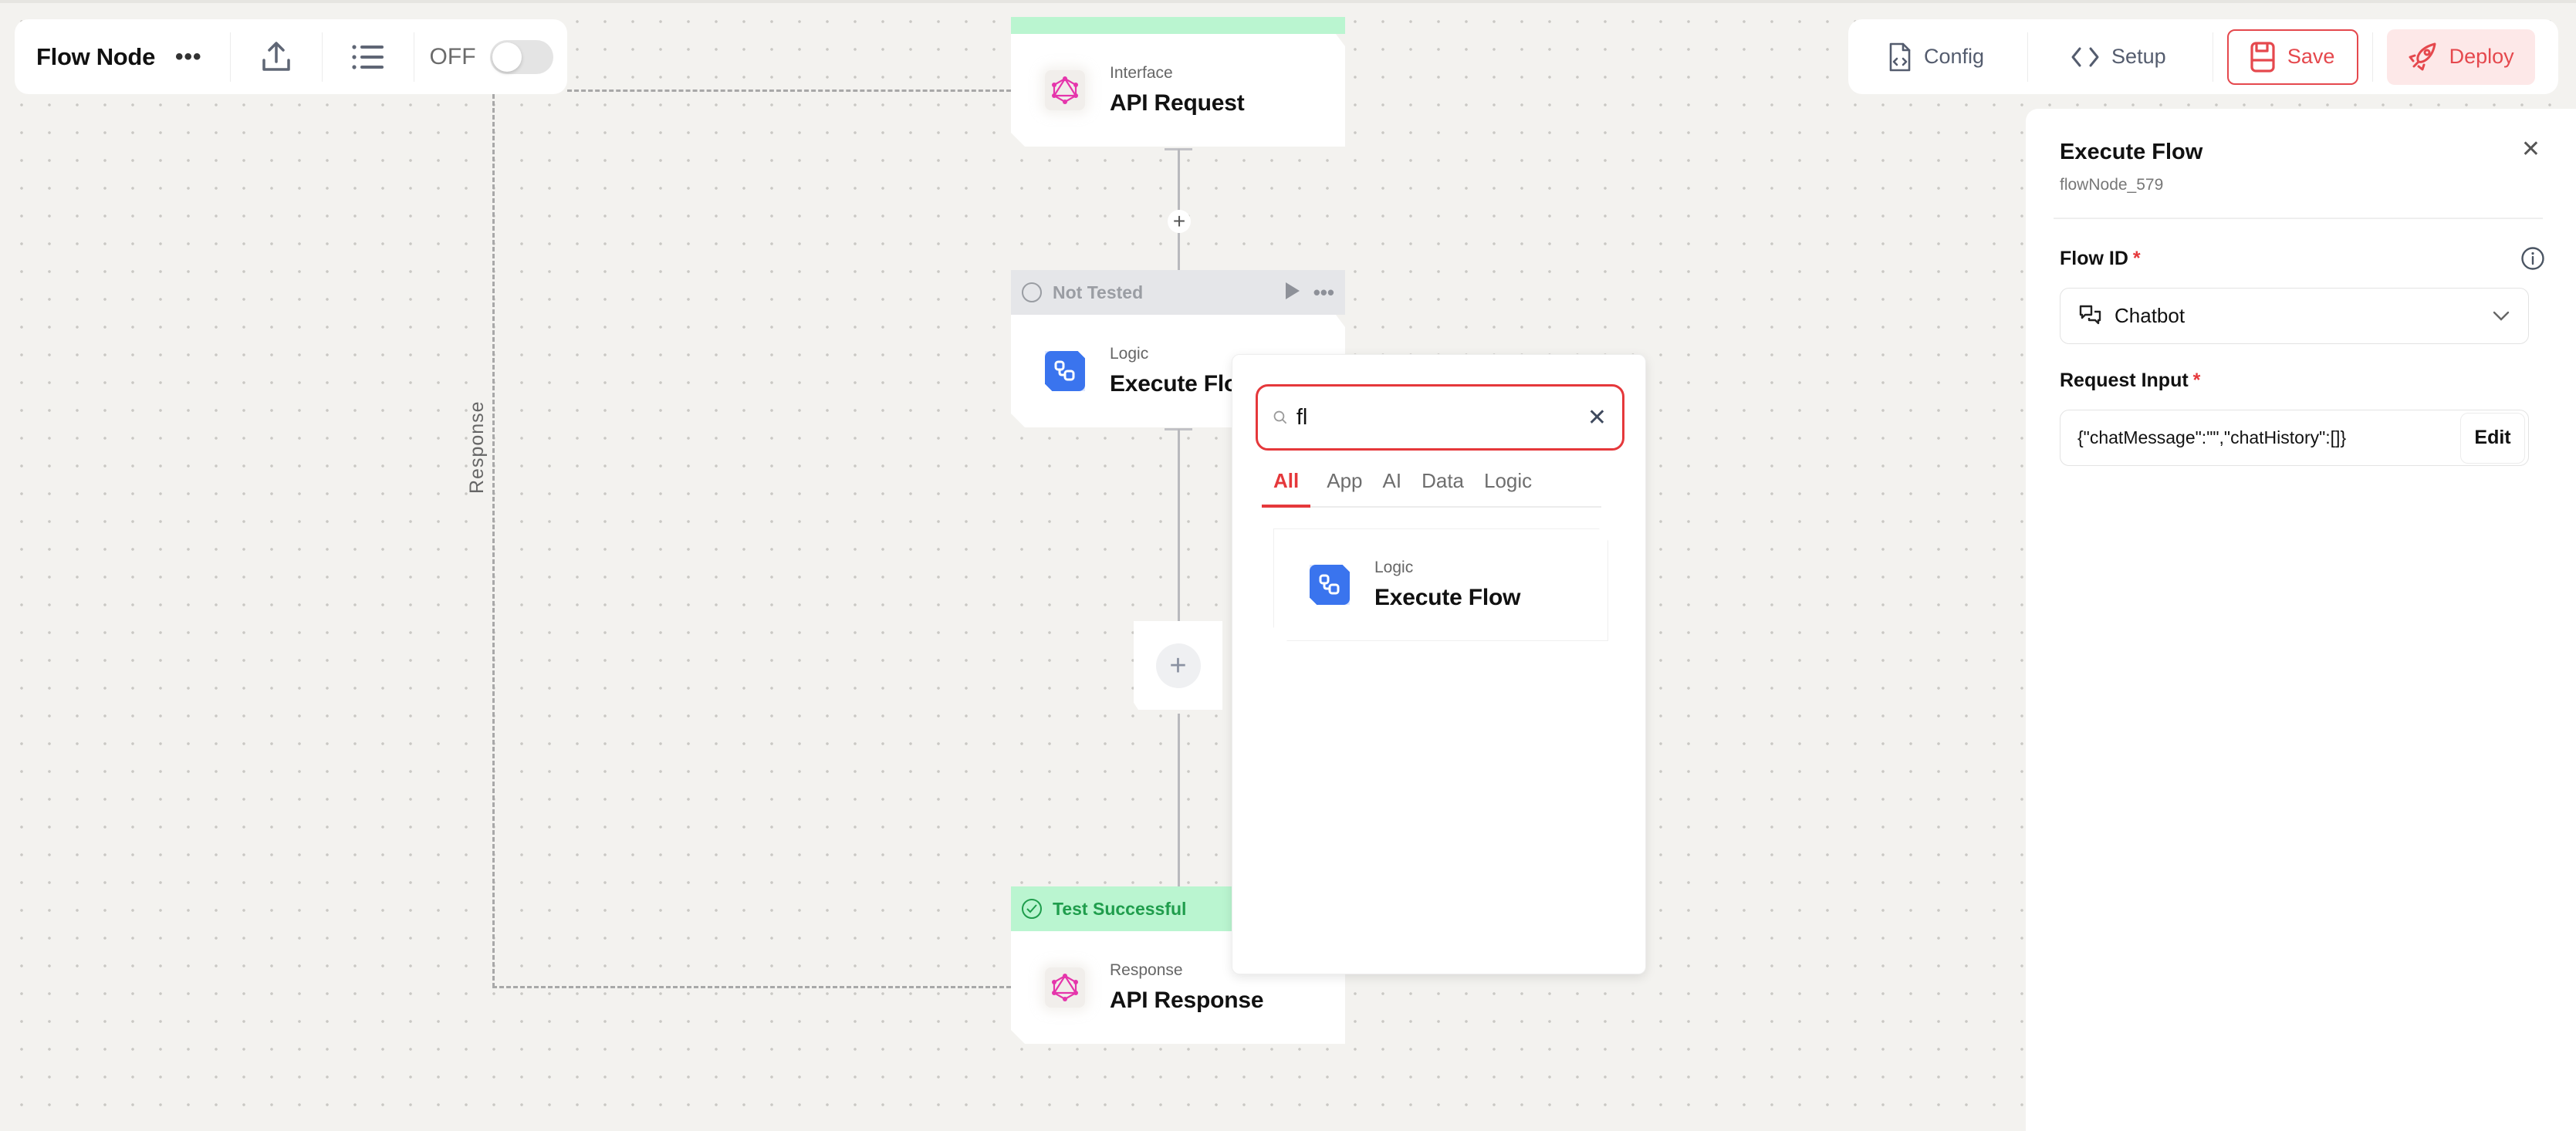  What do you see at coordinates (1392, 487) in the screenshot?
I see `tab-ai: AI` at bounding box center [1392, 487].